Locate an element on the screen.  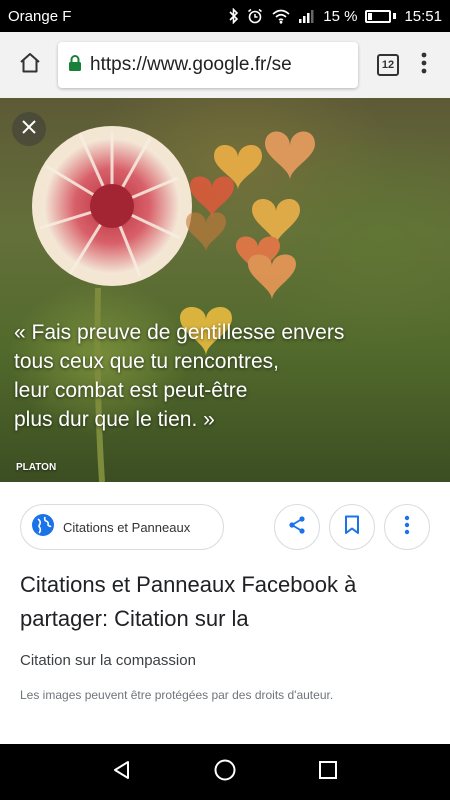
quote-line: tous ceux que tu rencontres, is located at coordinates (146, 361).